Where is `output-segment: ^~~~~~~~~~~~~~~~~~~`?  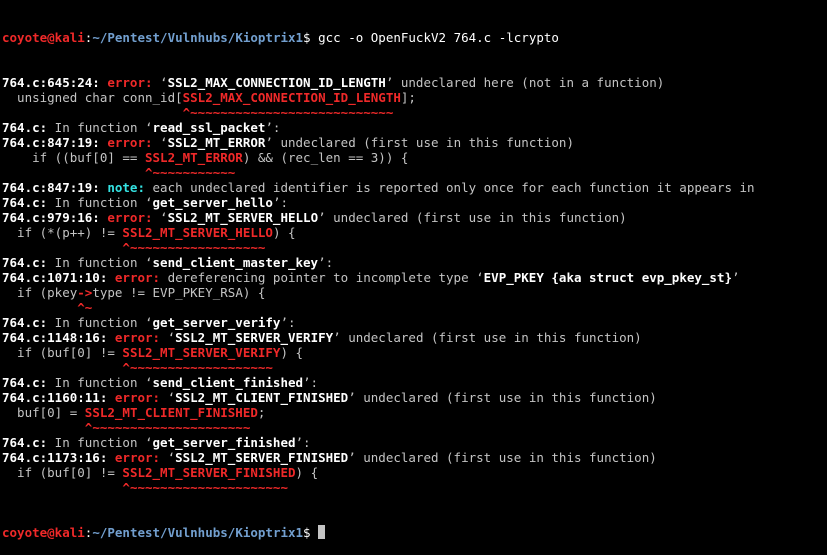
output-segment: ^~~~~~~~~~~~~~~~~~~ is located at coordinates (194, 247).